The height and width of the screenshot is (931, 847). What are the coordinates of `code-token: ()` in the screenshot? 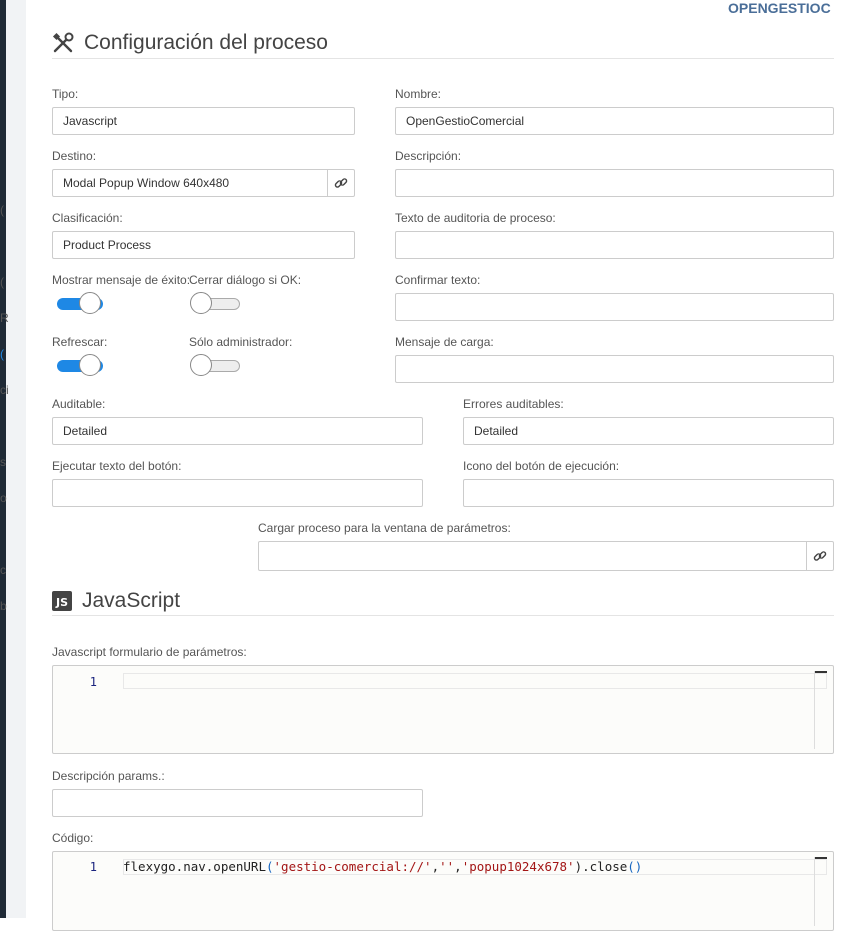 It's located at (635, 866).